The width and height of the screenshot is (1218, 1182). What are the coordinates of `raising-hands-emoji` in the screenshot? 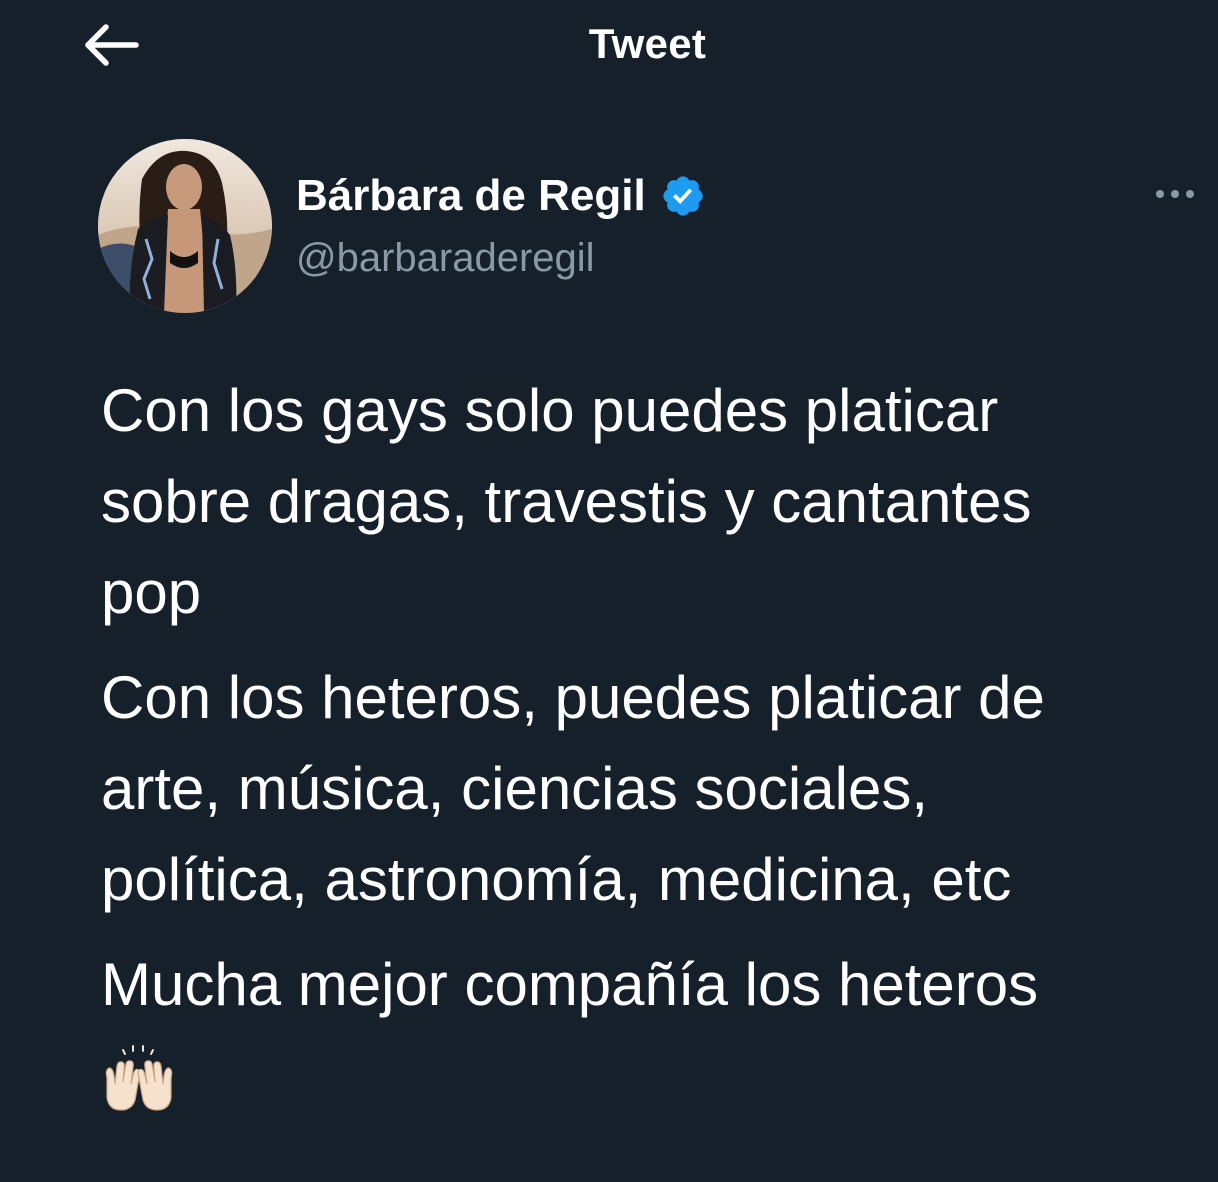 It's located at (139, 1079).